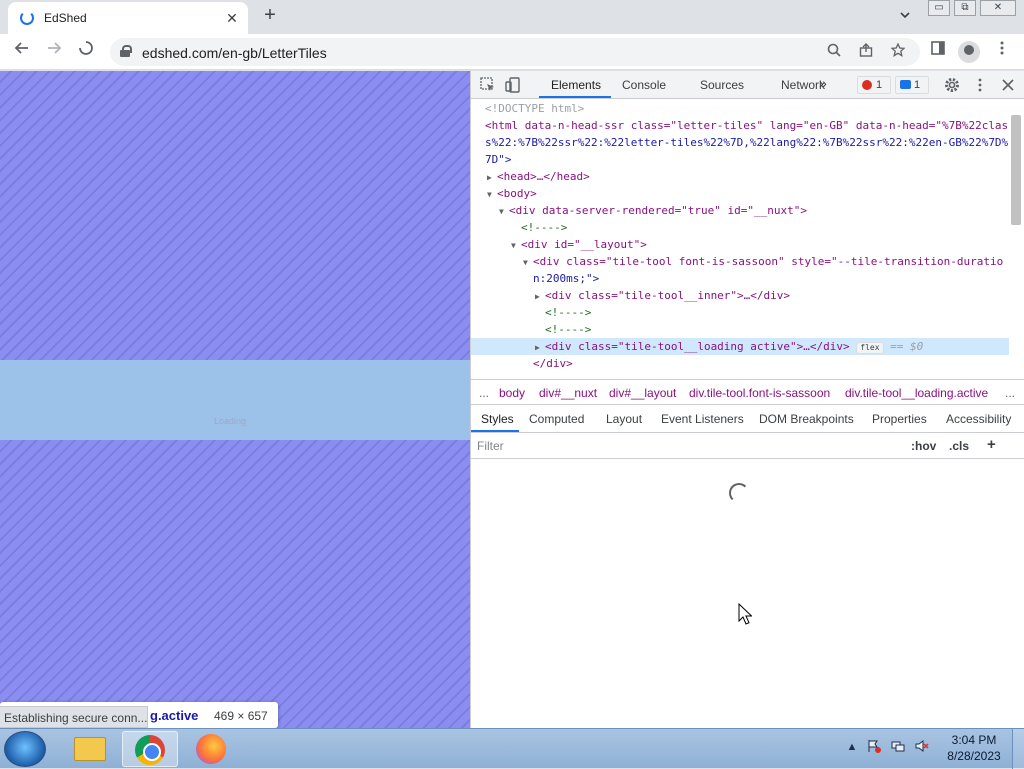 This screenshot has height=769, width=1024. I want to click on tab-strip: EdShed ✕ + ▭ ⧉ ✕, so click(512, 17).